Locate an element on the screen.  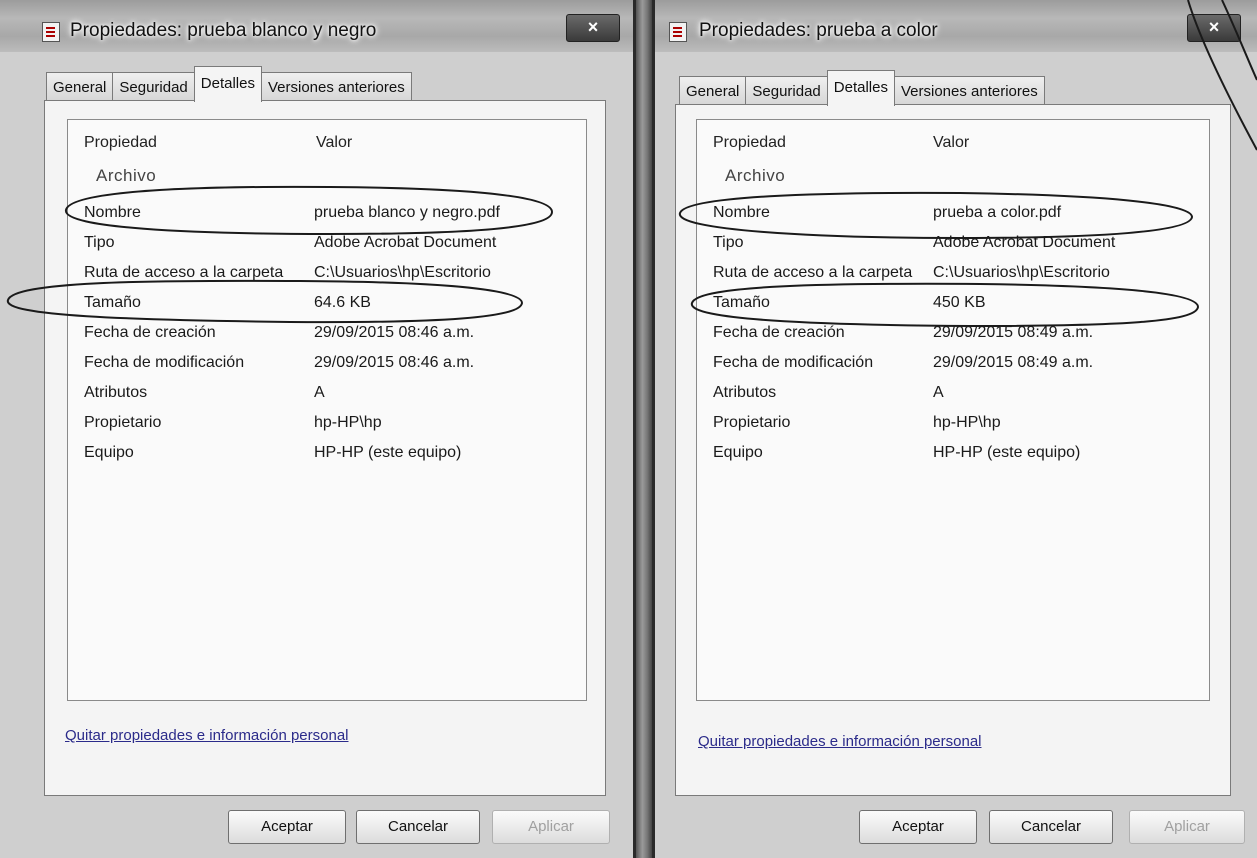
dialog-title: Propiedades: prueba blanco y negro is located at coordinates (223, 30).